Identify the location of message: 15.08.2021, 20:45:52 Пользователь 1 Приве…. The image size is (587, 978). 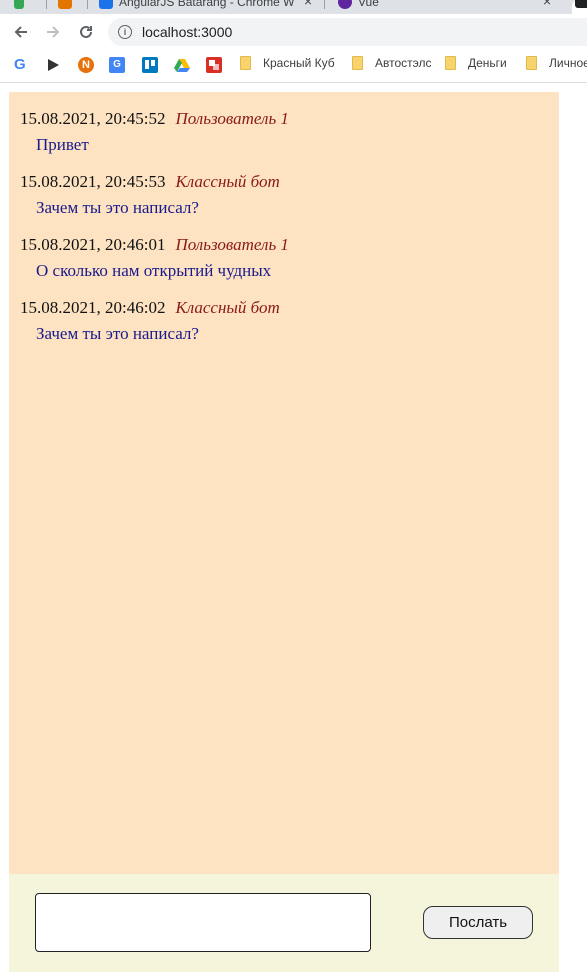
(289, 132).